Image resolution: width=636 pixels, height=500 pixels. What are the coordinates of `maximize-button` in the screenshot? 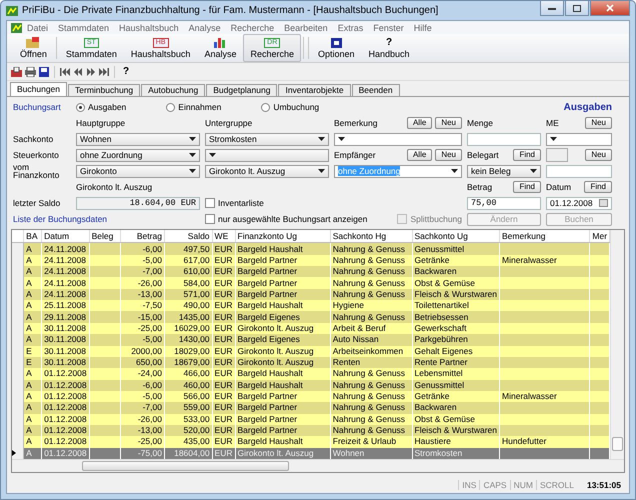 It's located at (577, 8).